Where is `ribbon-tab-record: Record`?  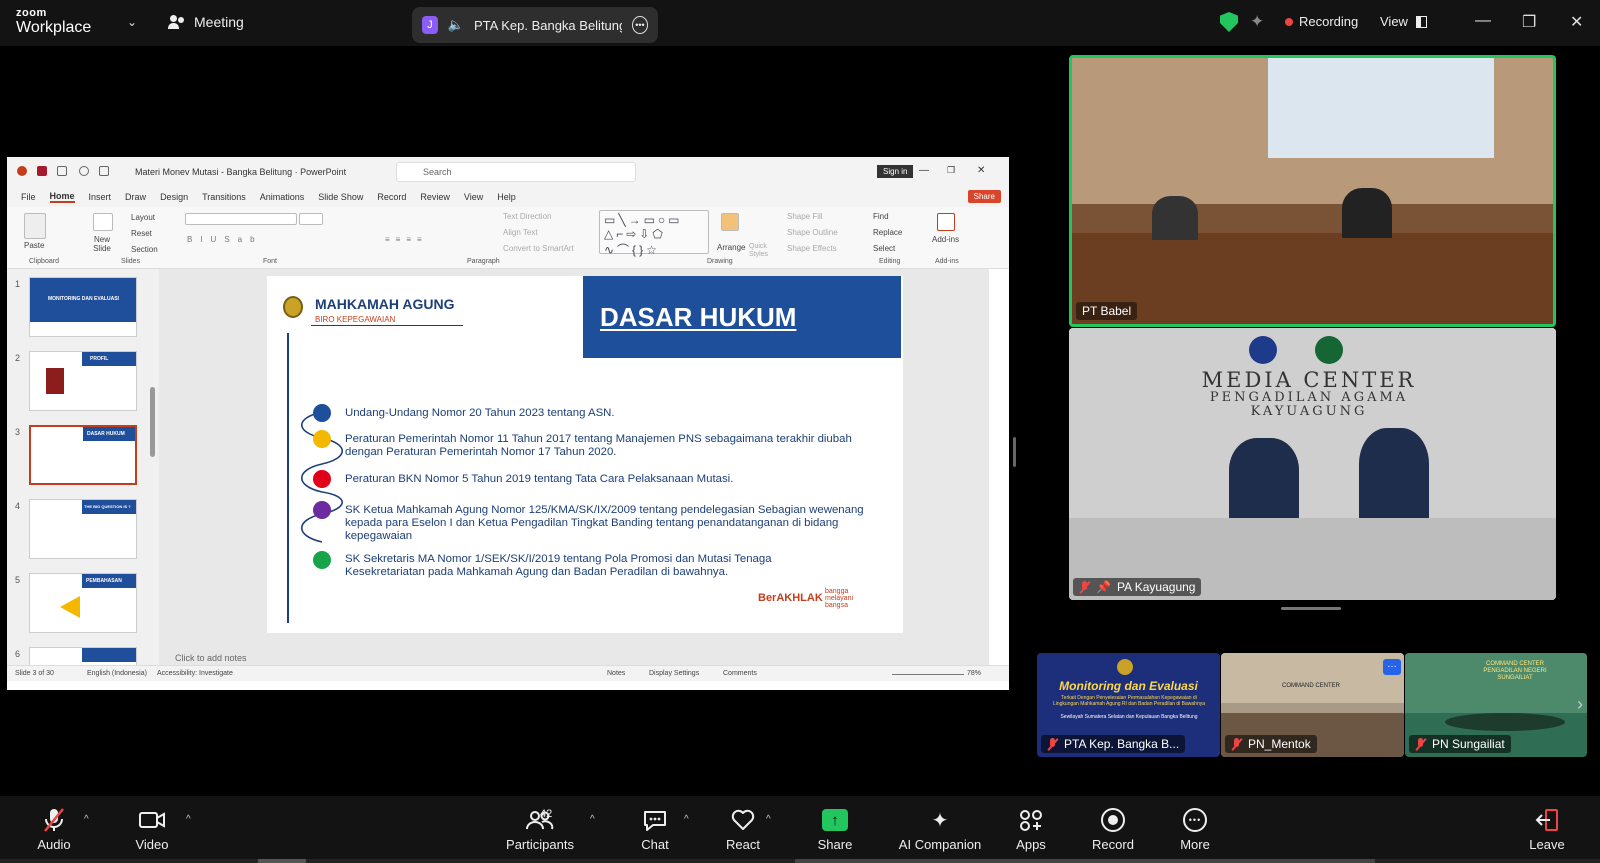
ribbon-tab-record: Record is located at coordinates (391, 197).